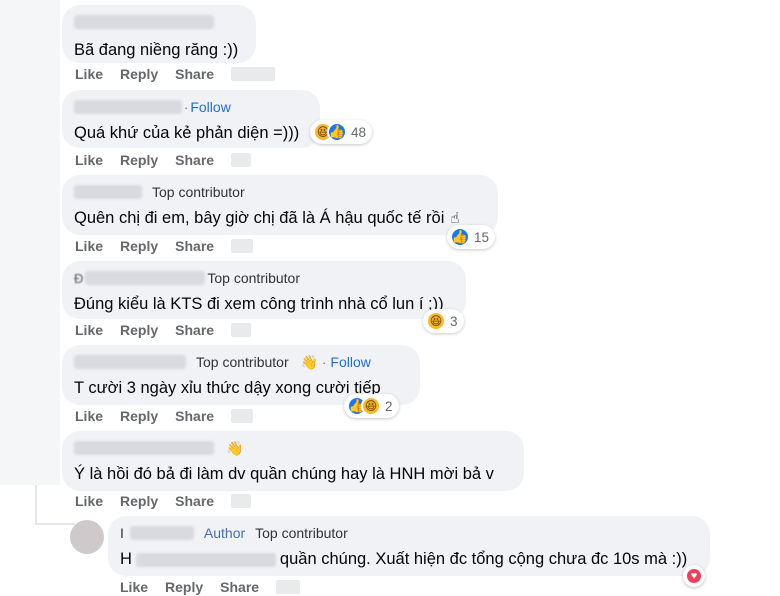 This screenshot has height=596, width=780. Describe the element at coordinates (482, 237) in the screenshot. I see `reaction-count: 15` at that location.